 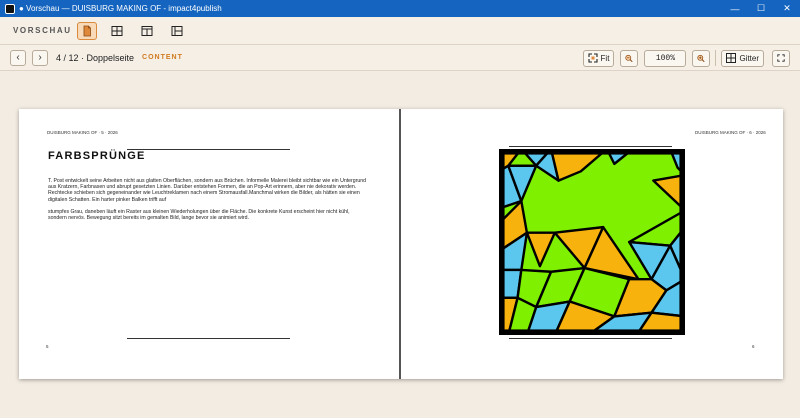 What do you see at coordinates (753, 346) in the screenshot?
I see `right-folio: 6` at bounding box center [753, 346].